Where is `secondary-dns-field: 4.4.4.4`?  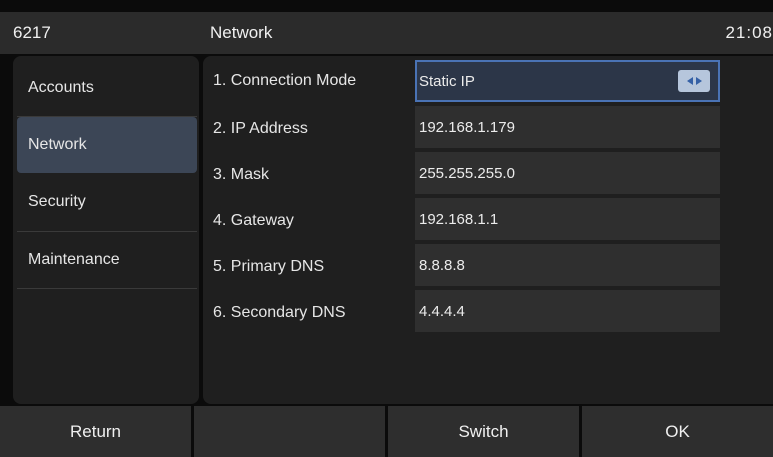
secondary-dns-field: 4.4.4.4 is located at coordinates (567, 311).